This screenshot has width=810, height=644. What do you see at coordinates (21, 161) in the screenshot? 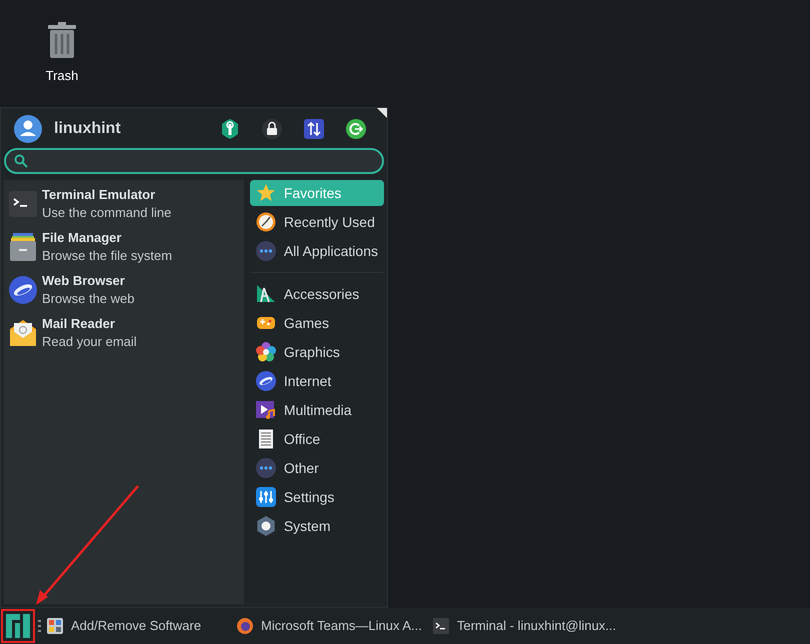
I see `search-icon` at bounding box center [21, 161].